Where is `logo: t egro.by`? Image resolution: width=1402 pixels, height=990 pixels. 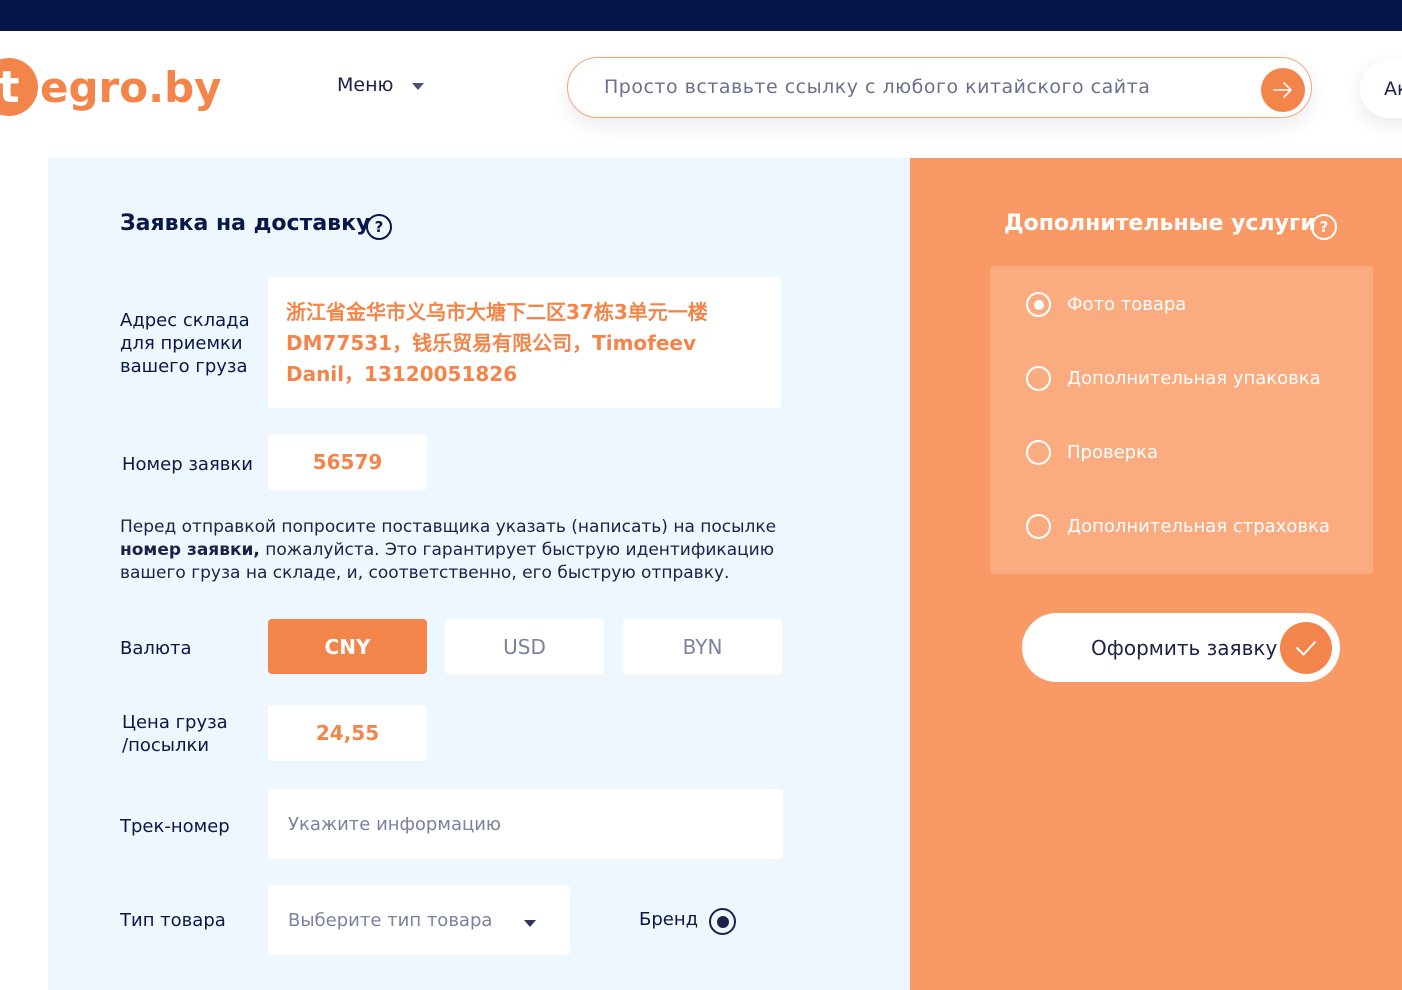
logo: t egro.by is located at coordinates (111, 87).